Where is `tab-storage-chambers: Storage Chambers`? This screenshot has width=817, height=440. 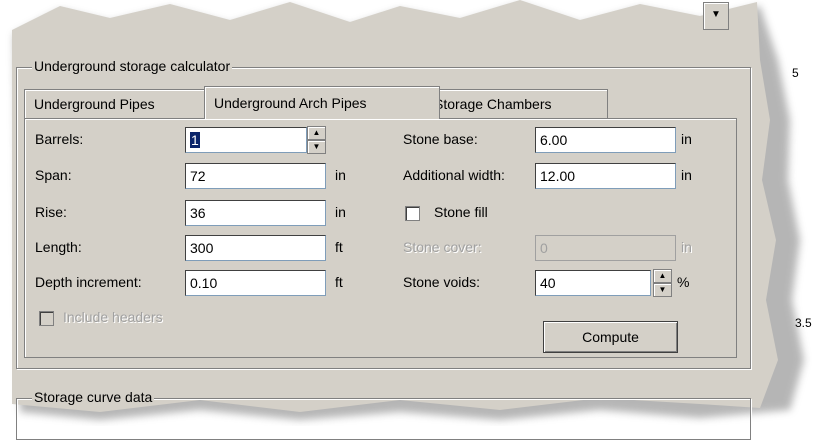 tab-storage-chambers: Storage Chambers is located at coordinates (516, 103).